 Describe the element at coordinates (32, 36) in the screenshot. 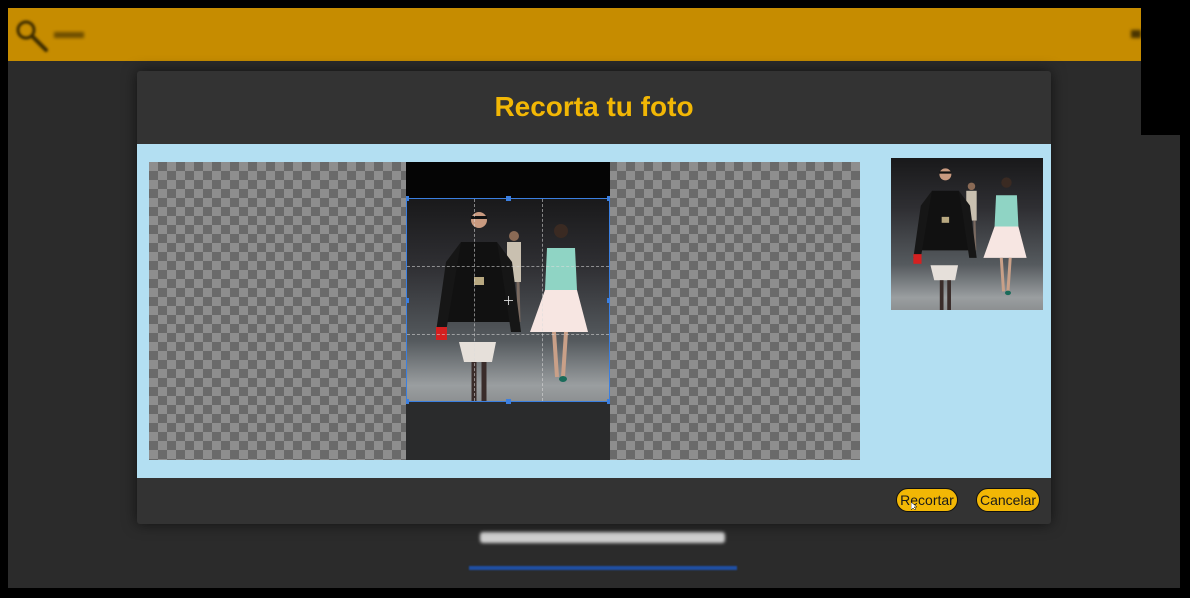

I see `magnifier-icon` at that location.